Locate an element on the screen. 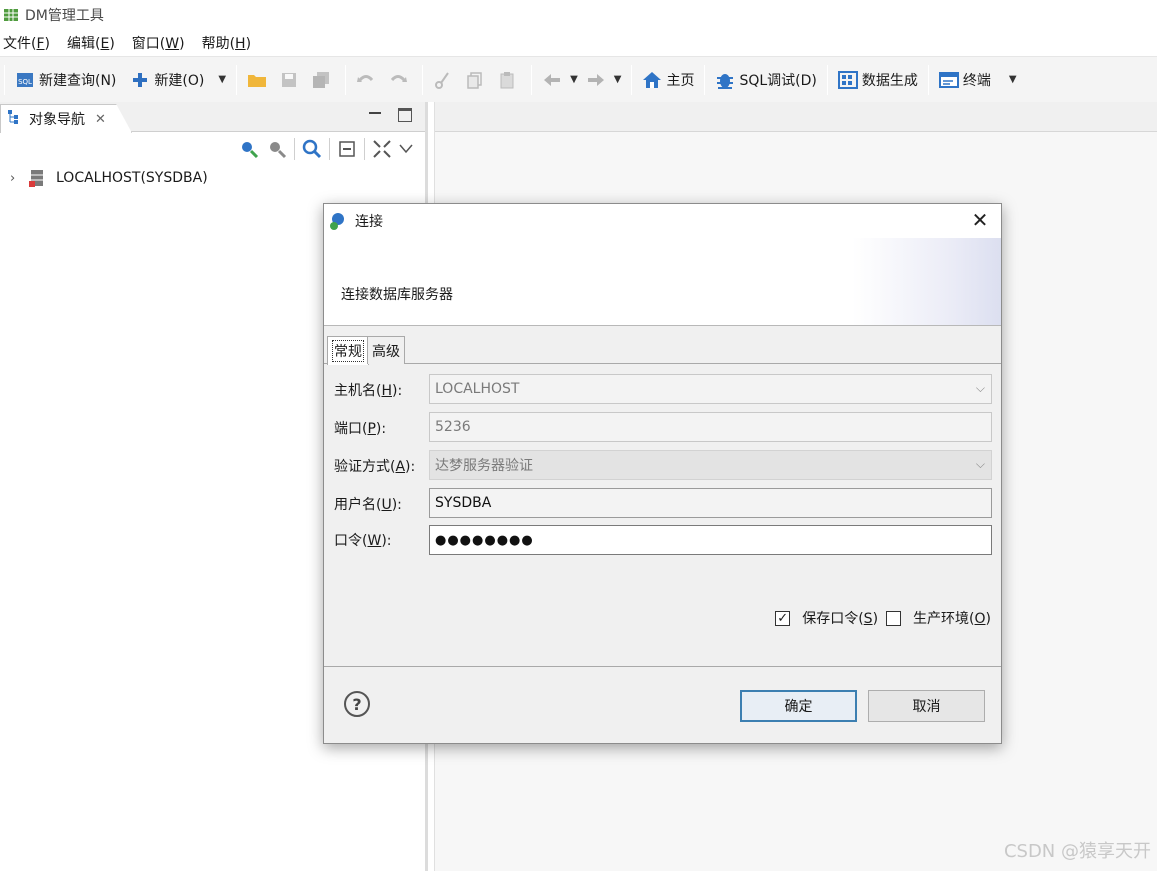 This screenshot has height=871, width=1157. tab-advanced: 高级 is located at coordinates (386, 350).